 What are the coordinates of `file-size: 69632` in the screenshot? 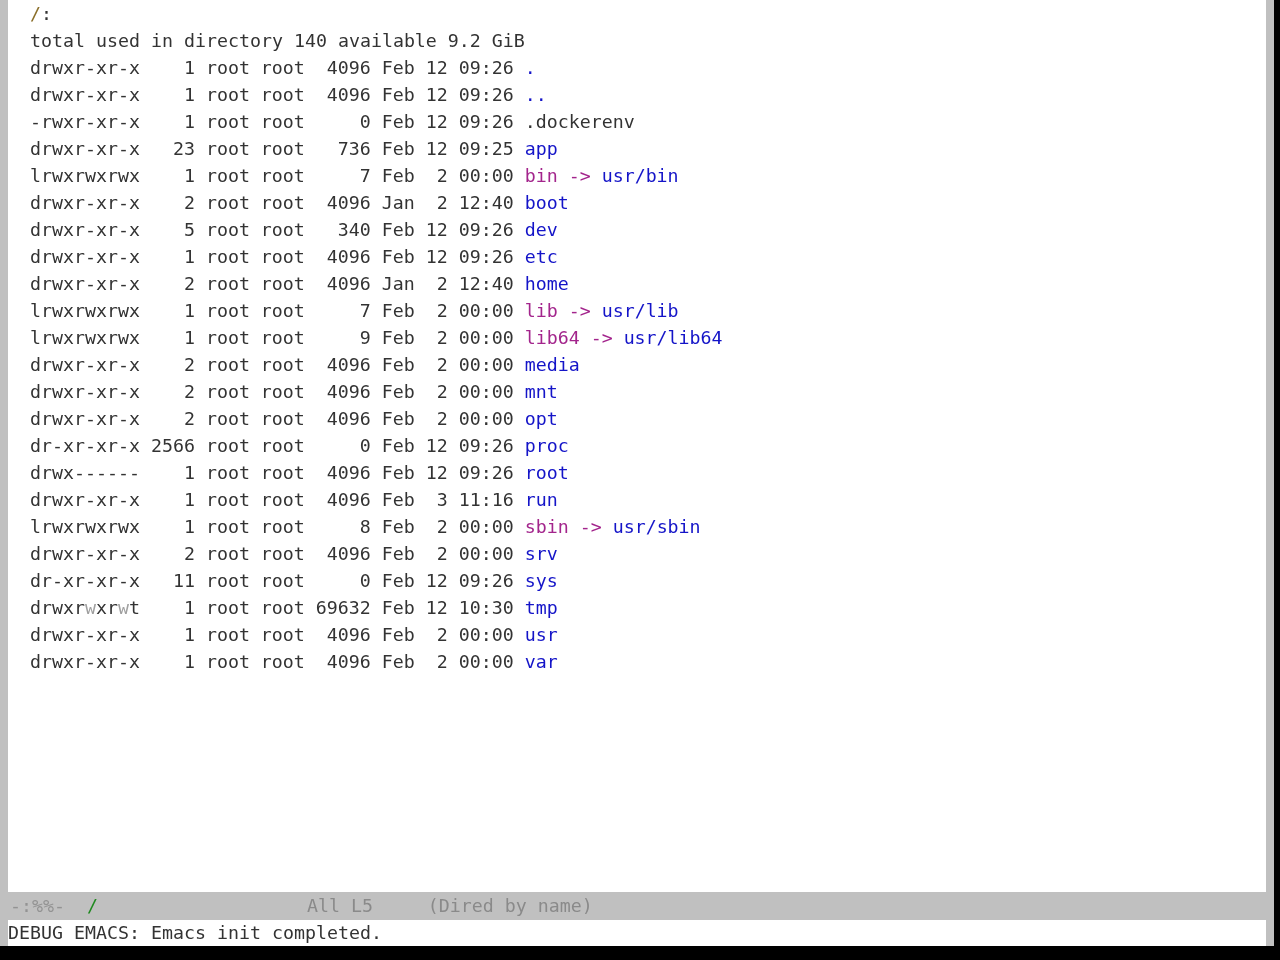 It's located at (343, 608).